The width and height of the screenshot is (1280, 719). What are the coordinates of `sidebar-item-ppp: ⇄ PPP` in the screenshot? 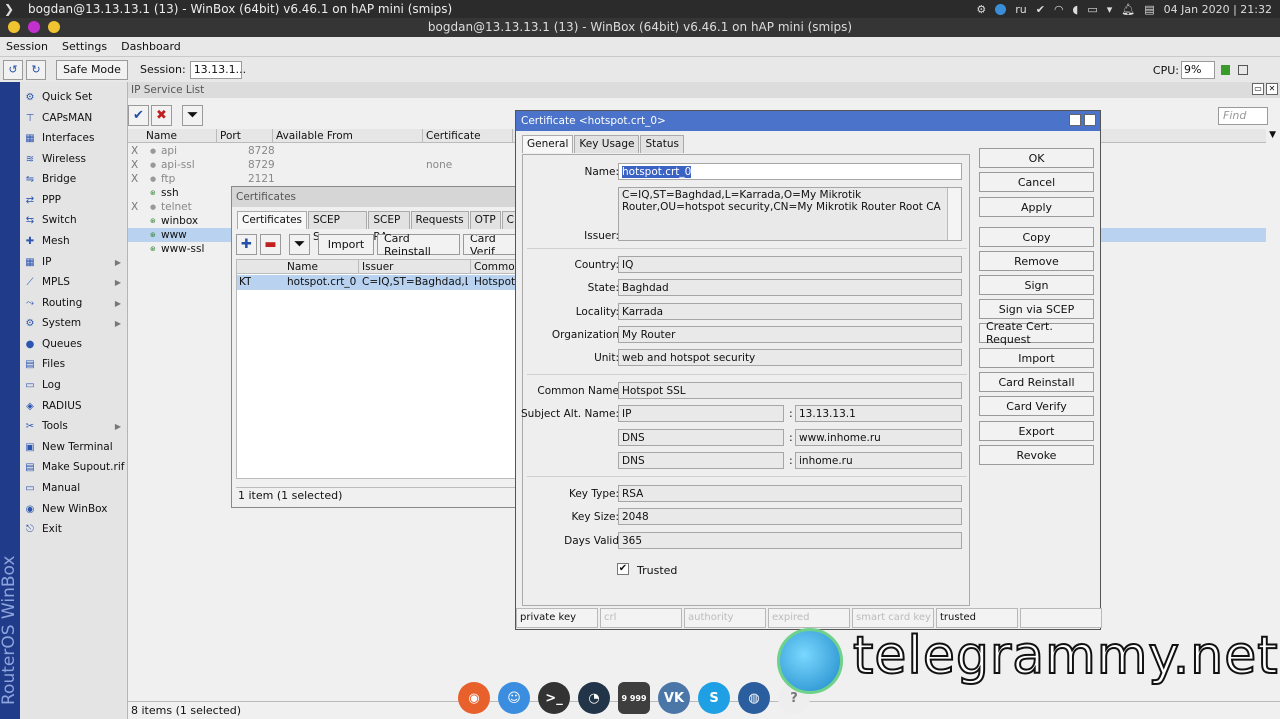 It's located at (75, 200).